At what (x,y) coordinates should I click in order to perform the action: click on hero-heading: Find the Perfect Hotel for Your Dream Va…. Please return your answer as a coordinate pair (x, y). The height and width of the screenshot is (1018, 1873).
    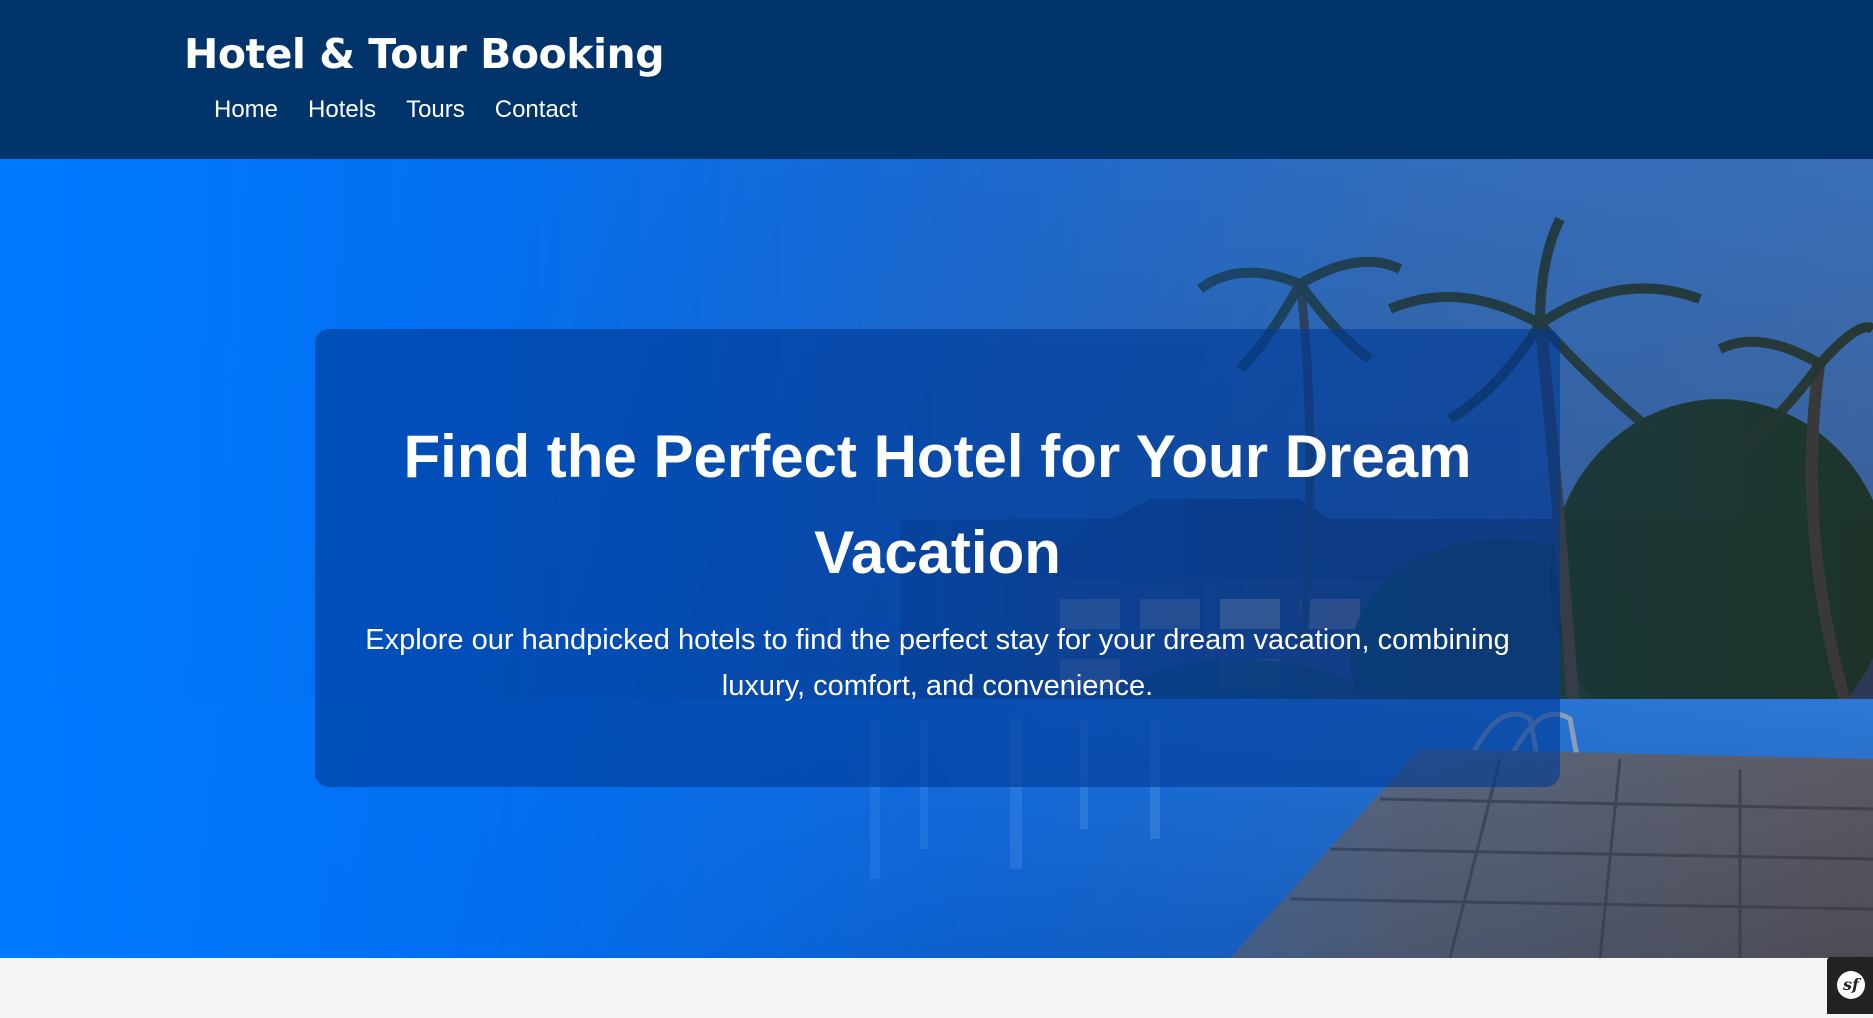
    Looking at the image, I should click on (937, 504).